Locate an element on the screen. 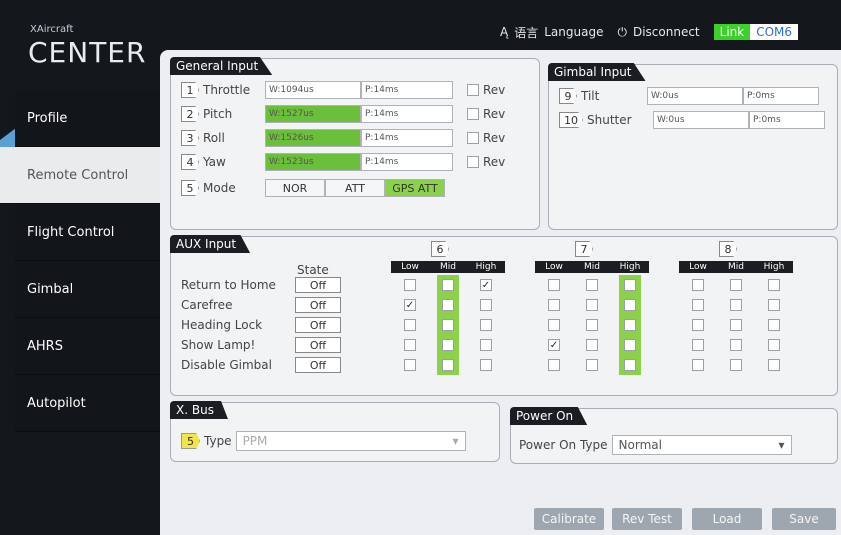 The width and height of the screenshot is (841, 535). disconnect-label: Disconnect is located at coordinates (666, 32).